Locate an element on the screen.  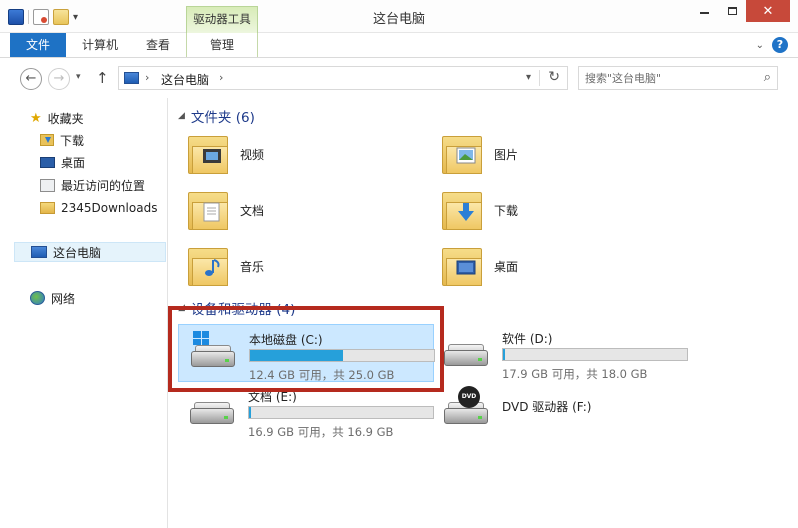
folder-label: 桌面 is located at coordinates (506, 266).